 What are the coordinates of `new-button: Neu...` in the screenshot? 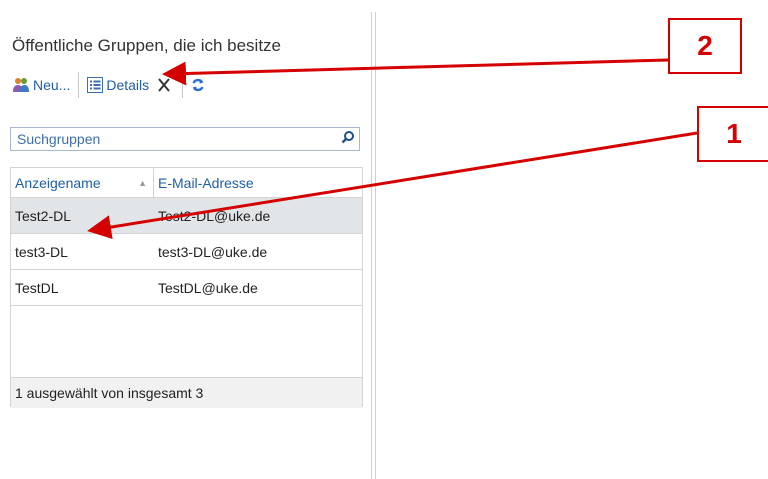 It's located at (41, 85).